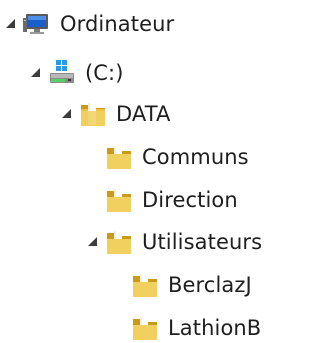 The height and width of the screenshot is (343, 320). I want to click on tree-item-direction: Direction, so click(162, 200).